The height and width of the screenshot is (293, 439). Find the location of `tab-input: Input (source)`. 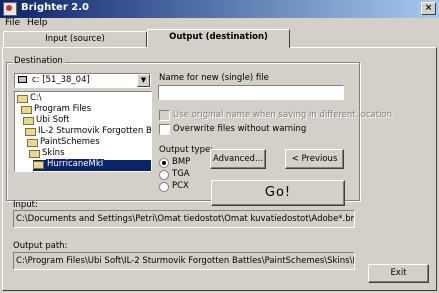

tab-input: Input (source) is located at coordinates (75, 39).